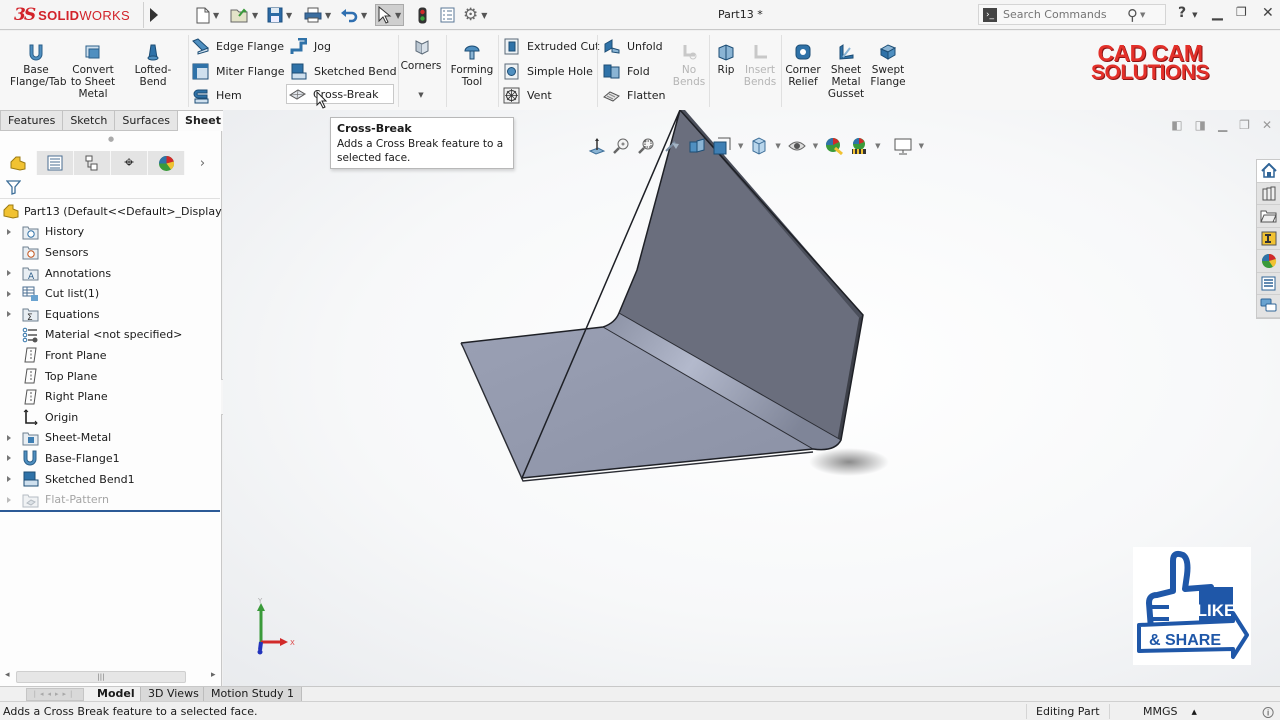  What do you see at coordinates (1268, 239) in the screenshot?
I see `view-palette-tab` at bounding box center [1268, 239].